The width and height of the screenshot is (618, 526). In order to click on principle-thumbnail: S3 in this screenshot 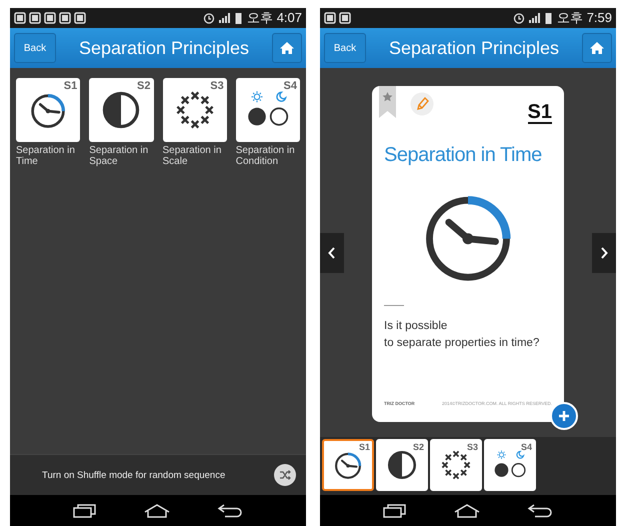, I will do `click(456, 465)`.